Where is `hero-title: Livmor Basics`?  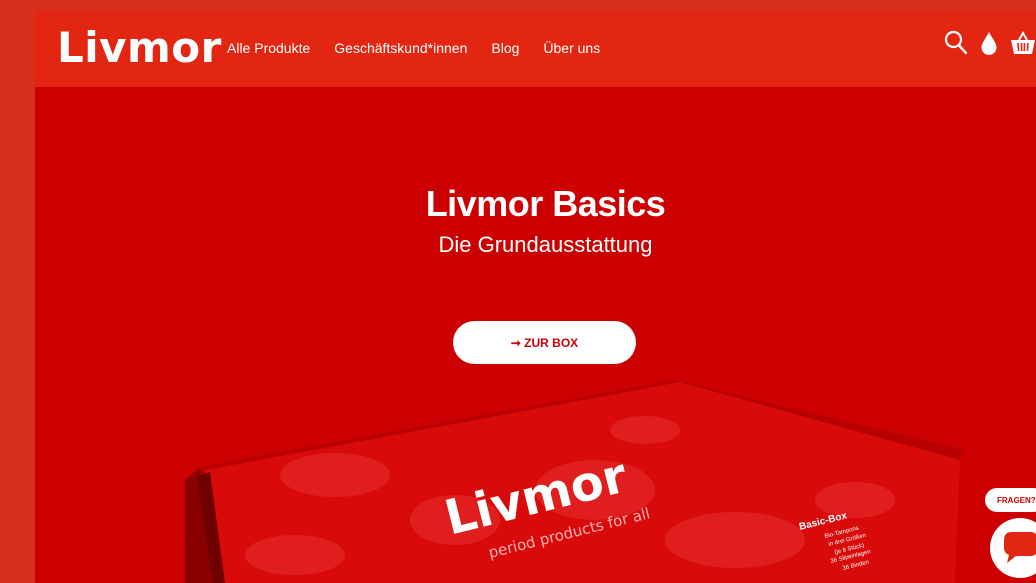 hero-title: Livmor Basics is located at coordinates (545, 203).